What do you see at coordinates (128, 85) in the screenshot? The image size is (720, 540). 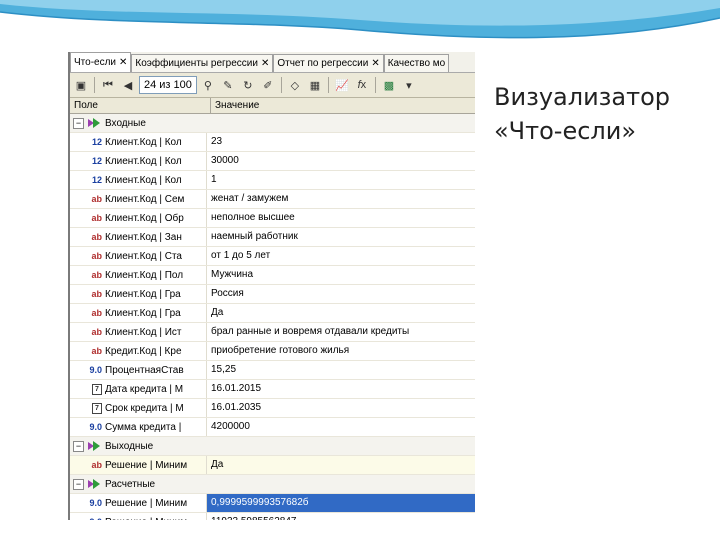 I see `prev-page-icon: ◀` at bounding box center [128, 85].